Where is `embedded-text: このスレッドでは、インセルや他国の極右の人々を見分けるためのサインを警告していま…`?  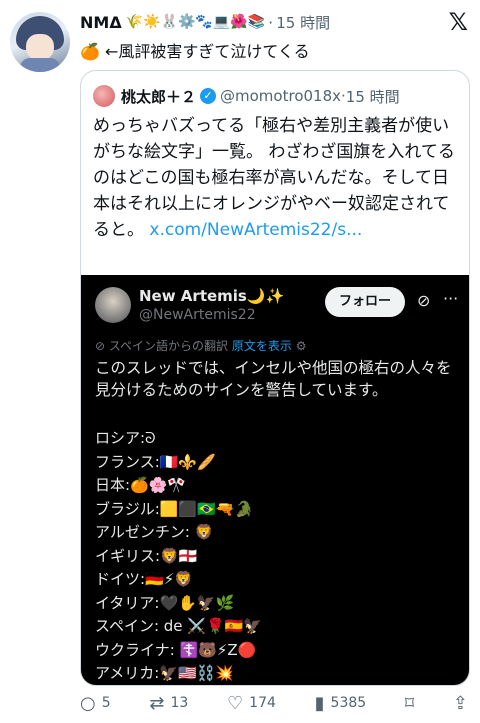
embedded-text: このスレッドでは、インセルや他国の極右の人々を見分けるためのサインを警告していま… is located at coordinates (273, 379).